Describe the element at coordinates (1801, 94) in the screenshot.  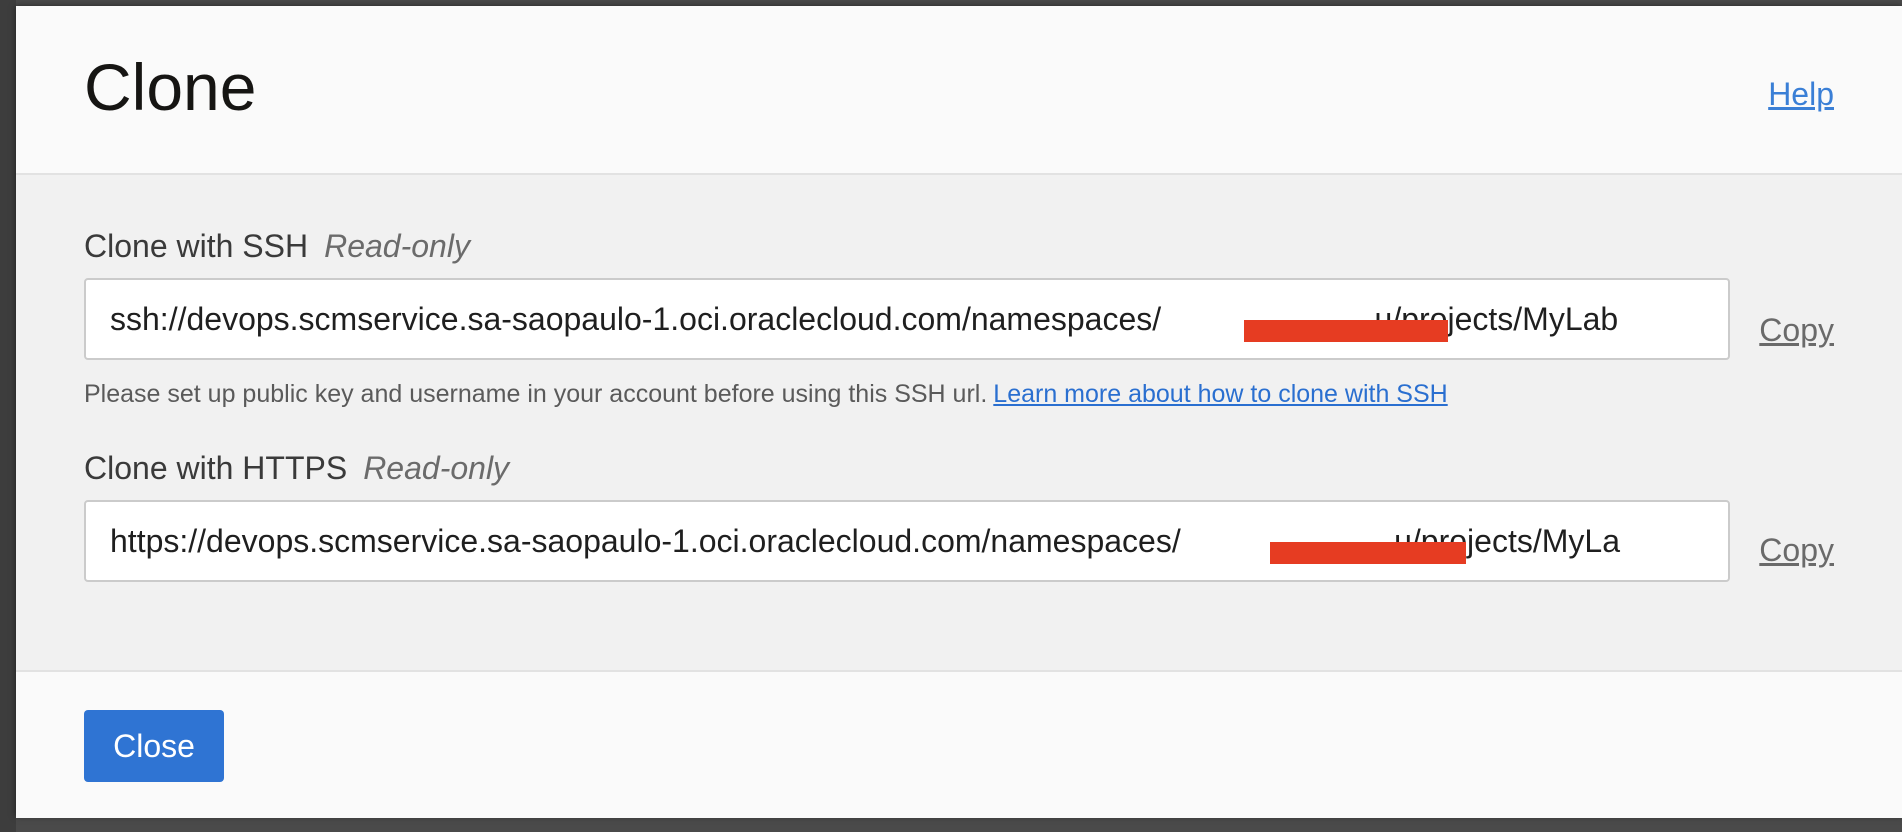
I see `help-link: Help` at that location.